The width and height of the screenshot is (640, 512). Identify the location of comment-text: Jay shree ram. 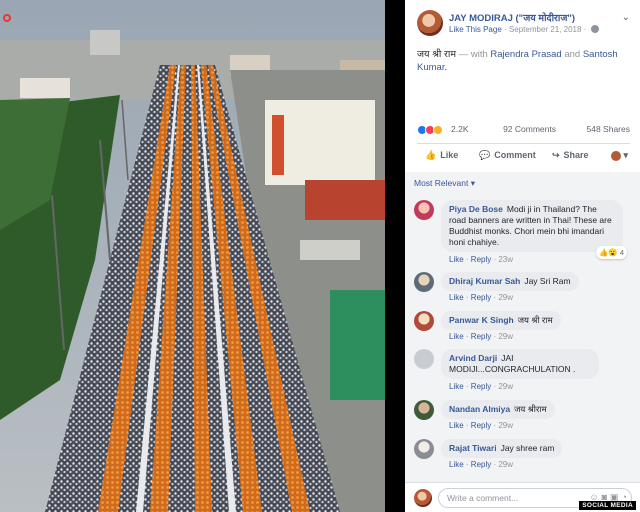
(527, 448).